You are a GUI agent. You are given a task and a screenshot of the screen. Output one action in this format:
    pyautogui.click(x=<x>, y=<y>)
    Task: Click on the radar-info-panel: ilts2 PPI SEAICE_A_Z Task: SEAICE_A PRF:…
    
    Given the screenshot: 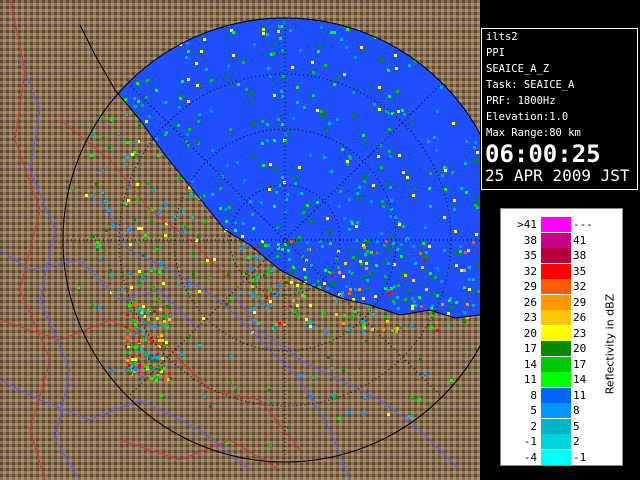 What is the action you would take?
    pyautogui.click(x=559, y=109)
    